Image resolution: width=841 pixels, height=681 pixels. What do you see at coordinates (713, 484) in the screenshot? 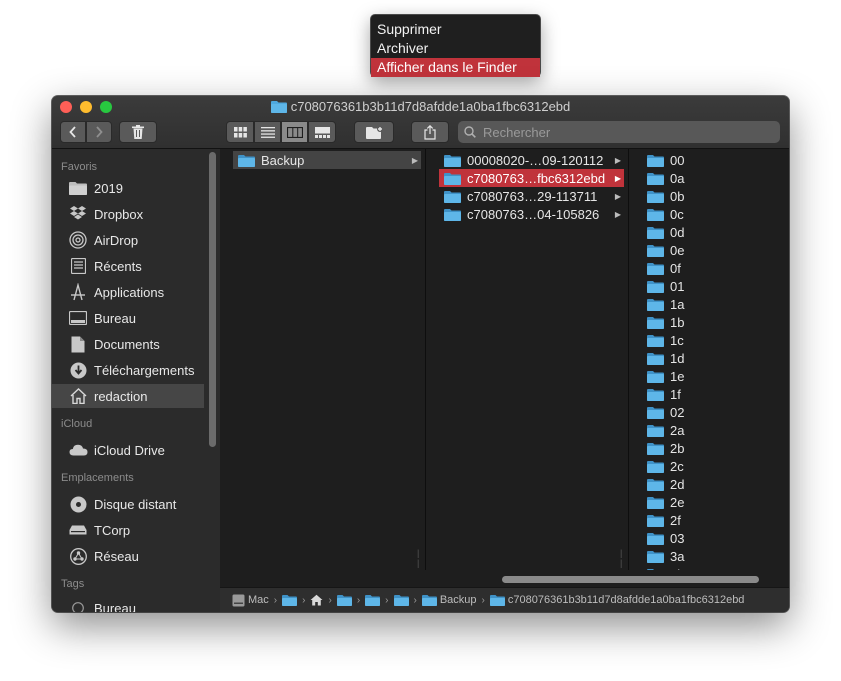
I see `list-item: 2d` at bounding box center [713, 484].